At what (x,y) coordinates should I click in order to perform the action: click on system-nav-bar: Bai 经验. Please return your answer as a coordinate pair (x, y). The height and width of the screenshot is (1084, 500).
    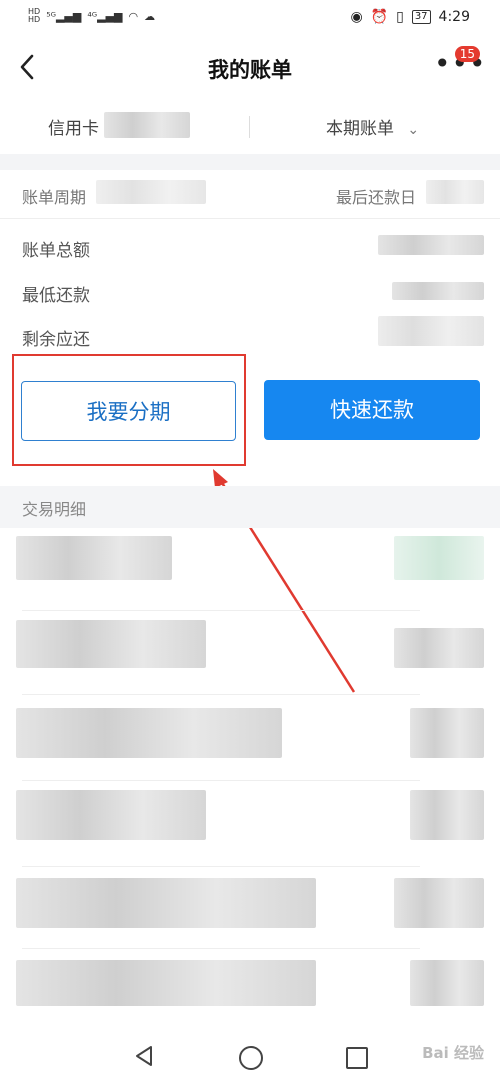
    Looking at the image, I should click on (250, 1057).